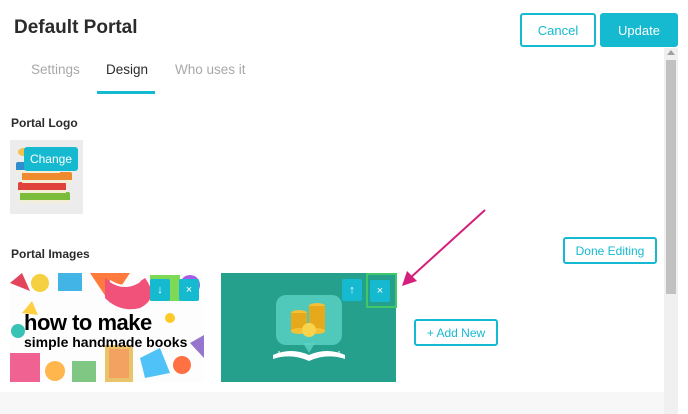 The image size is (688, 414). I want to click on change-logo-button: Change, so click(51, 159).